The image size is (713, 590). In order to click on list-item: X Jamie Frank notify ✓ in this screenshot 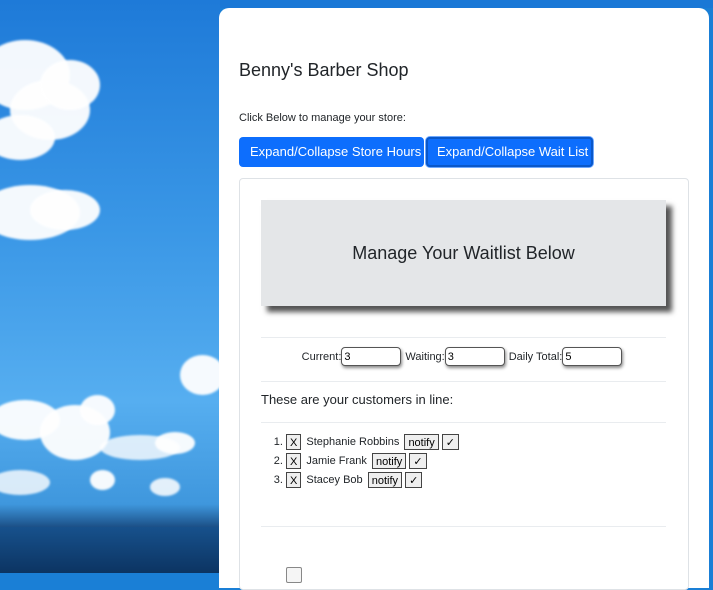, I will do `click(372, 461)`.